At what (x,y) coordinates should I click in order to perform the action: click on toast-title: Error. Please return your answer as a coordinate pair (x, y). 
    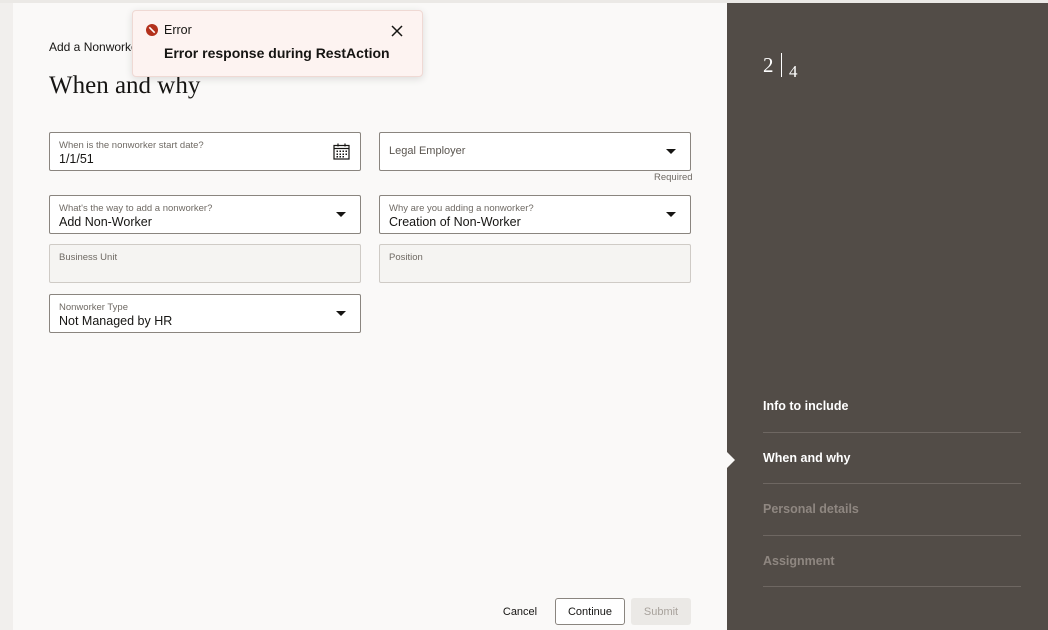
    Looking at the image, I should click on (178, 30).